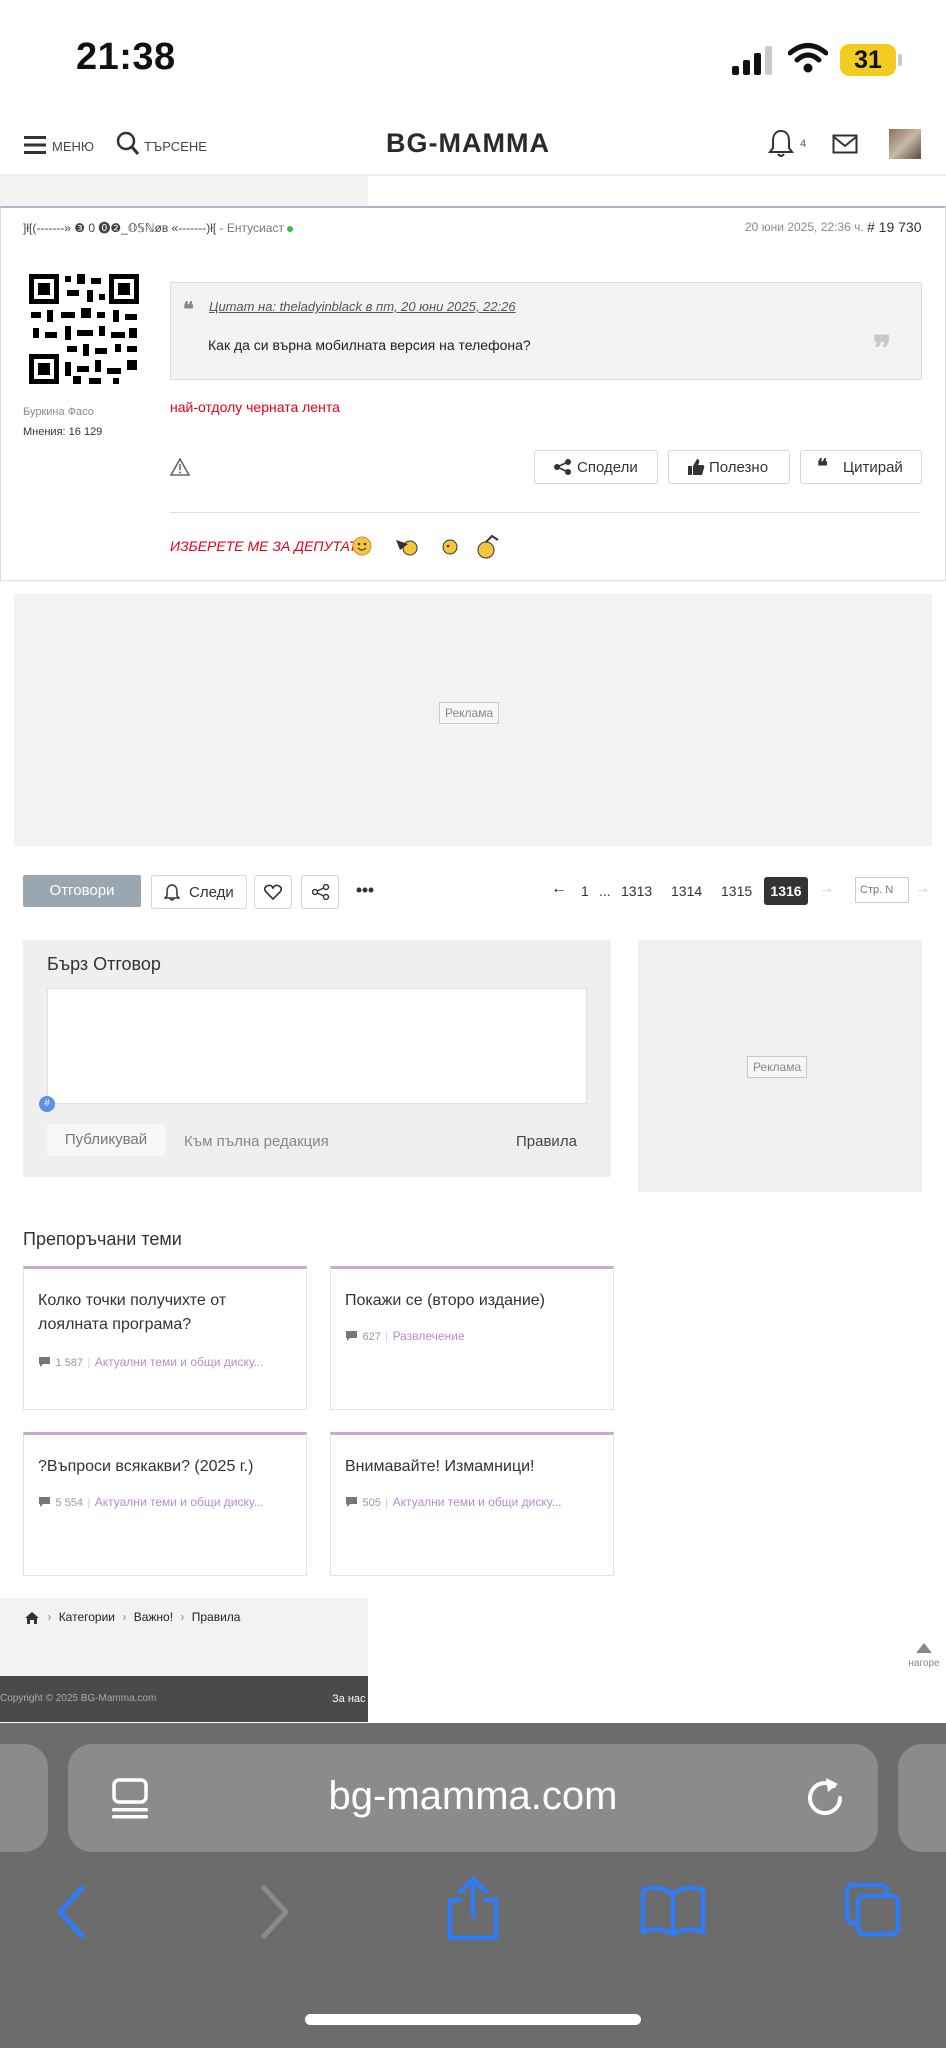 The image size is (946, 2048). What do you see at coordinates (106, 1140) in the screenshot?
I see `publish-button: Публикувай` at bounding box center [106, 1140].